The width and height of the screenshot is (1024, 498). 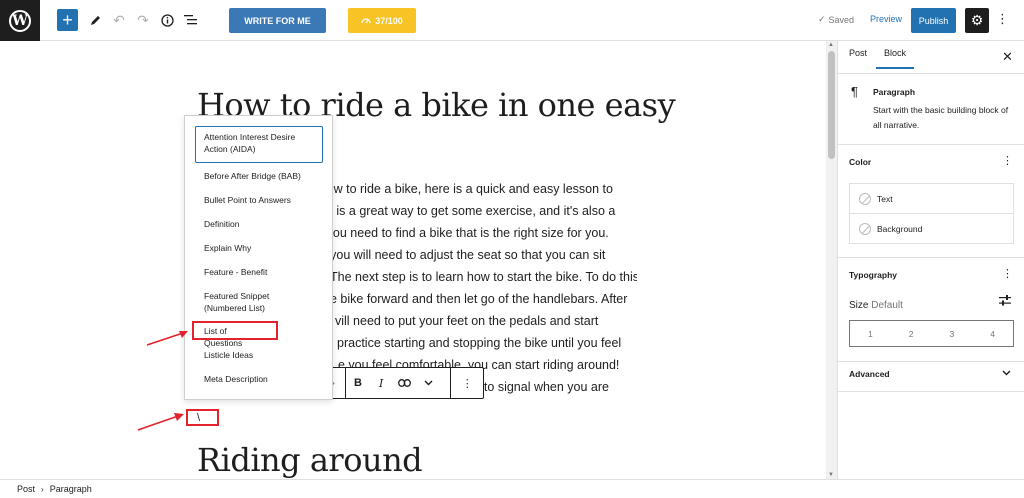 I want to click on list-view-button, so click(x=191, y=20).